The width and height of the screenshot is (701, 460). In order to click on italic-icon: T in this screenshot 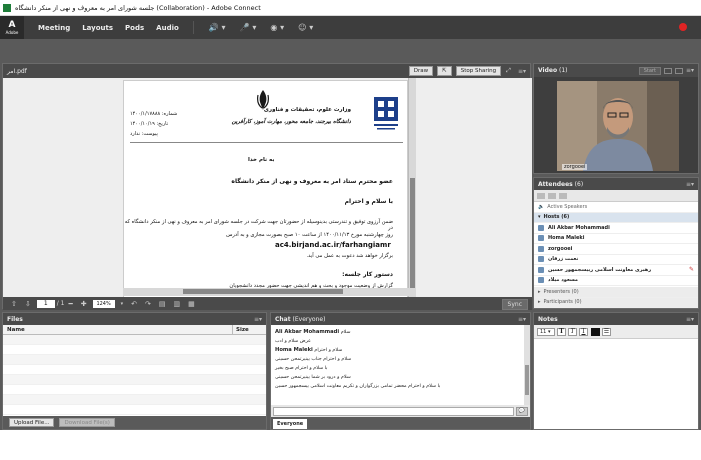, I will do `click(572, 331)`.